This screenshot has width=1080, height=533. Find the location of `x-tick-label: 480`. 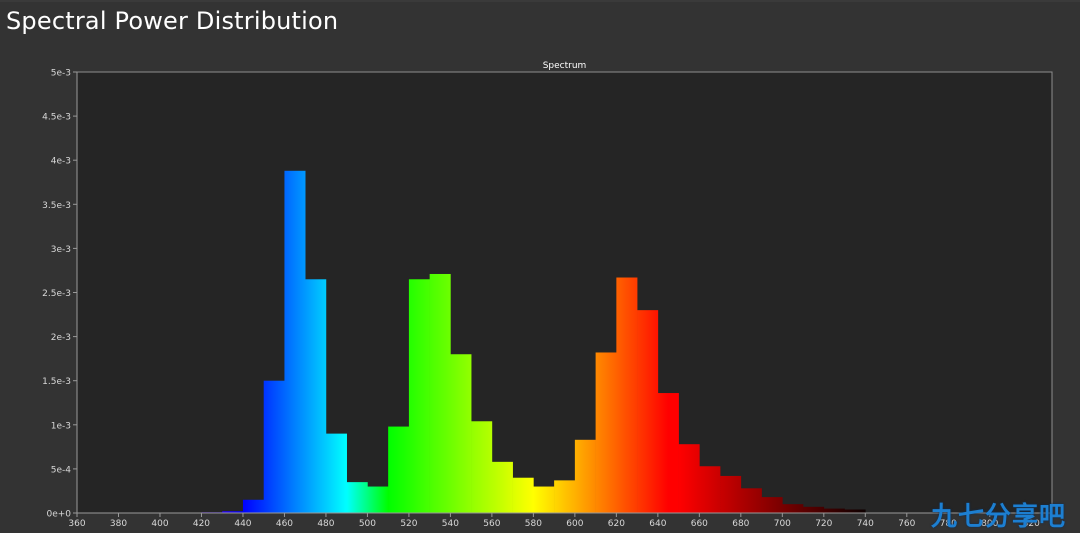

x-tick-label: 480 is located at coordinates (325, 524).